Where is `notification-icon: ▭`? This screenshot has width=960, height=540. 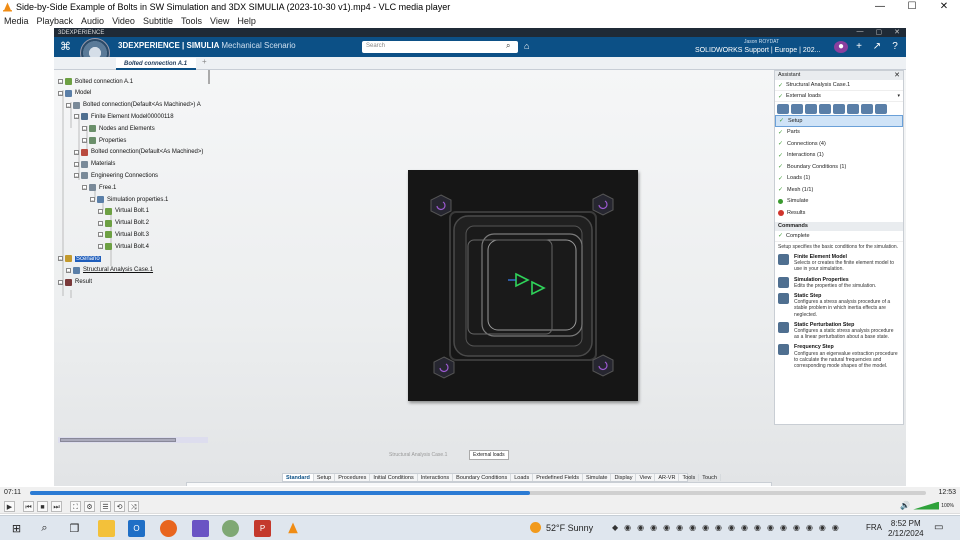 notification-icon: ▭ is located at coordinates (938, 527).